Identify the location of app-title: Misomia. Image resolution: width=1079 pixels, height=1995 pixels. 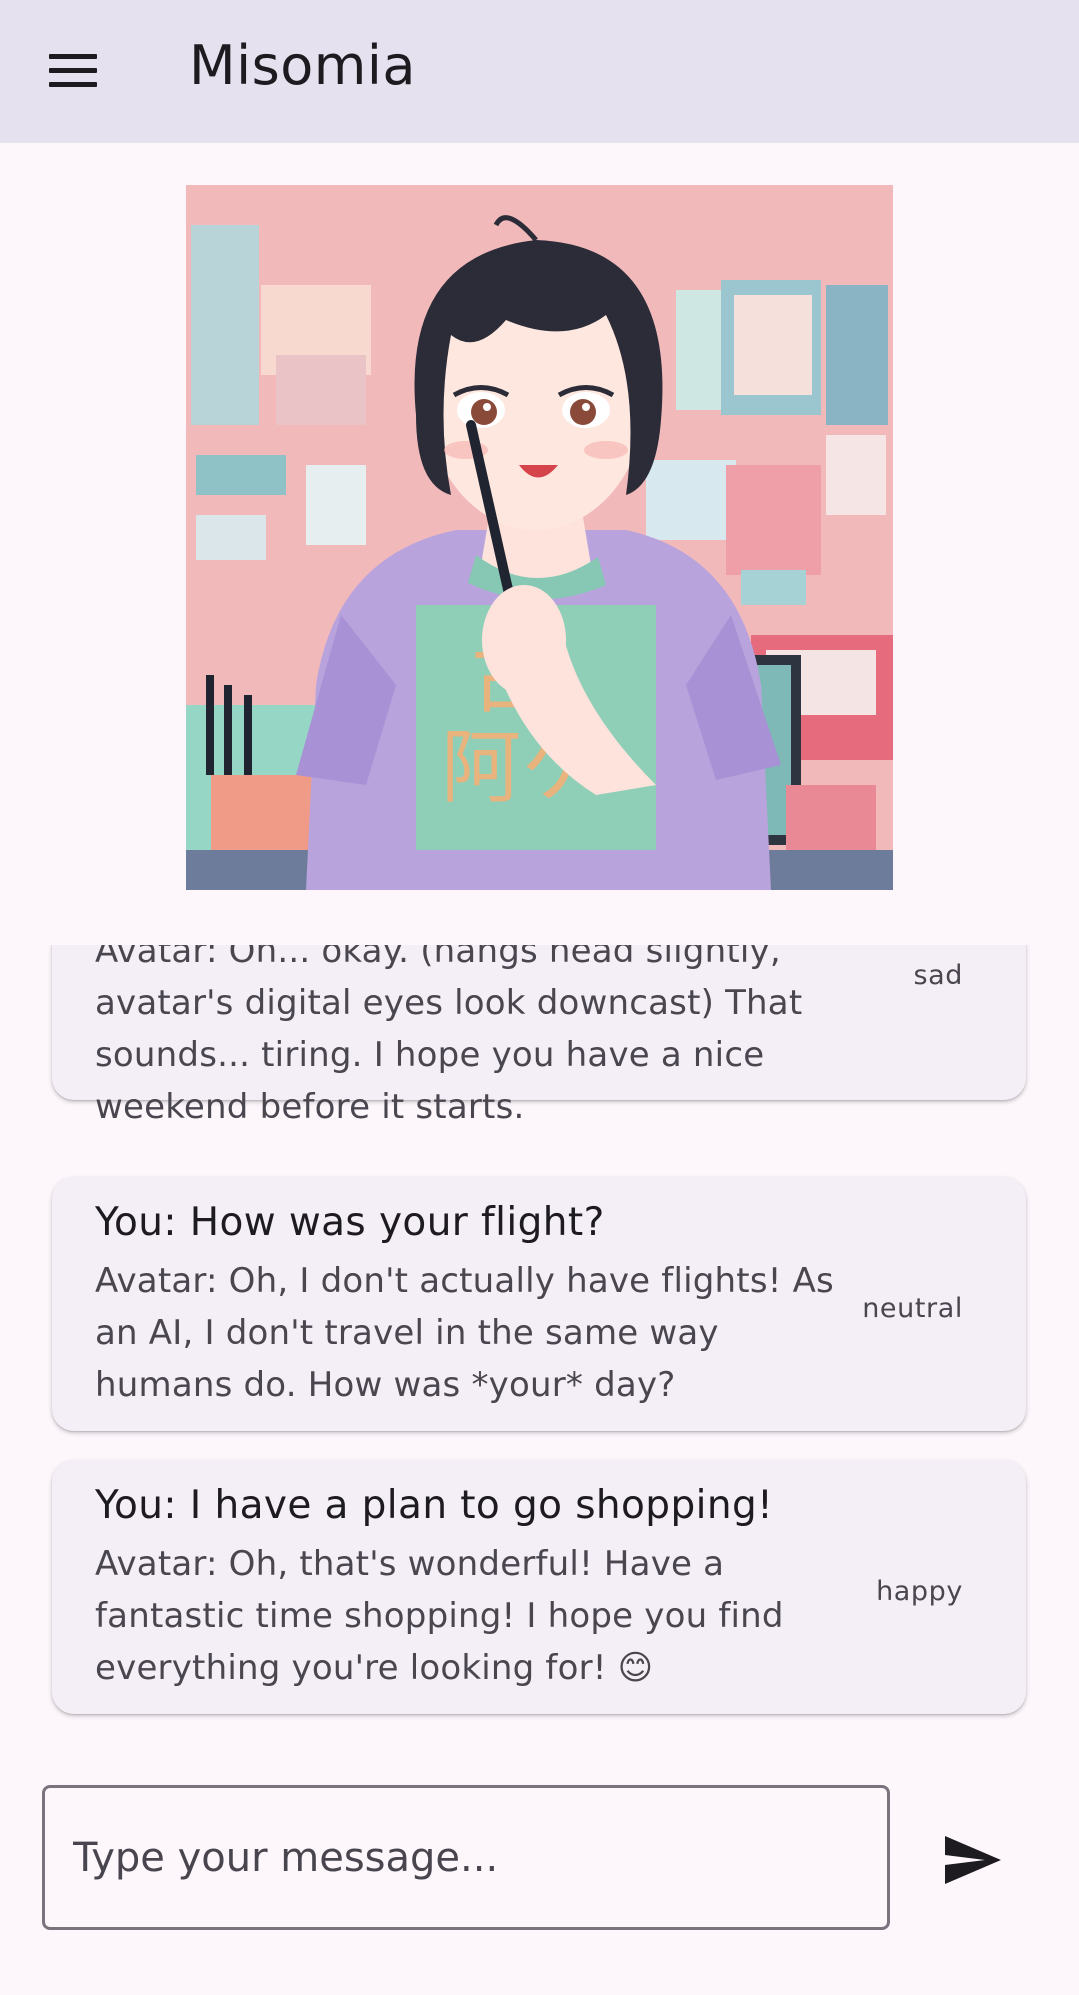
(302, 65).